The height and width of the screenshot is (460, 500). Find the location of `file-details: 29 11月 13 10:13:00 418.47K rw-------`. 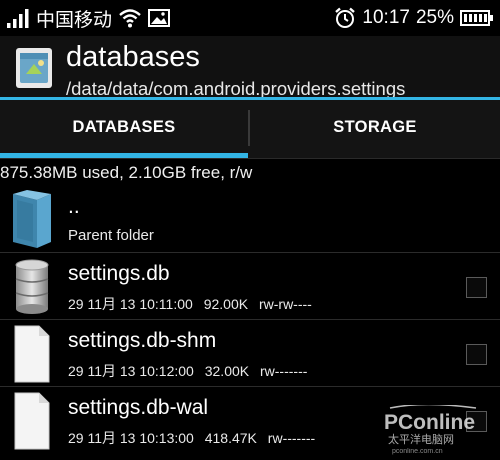

file-details: 29 11月 13 10:13:00 418.47K rw------- is located at coordinates (195, 438).